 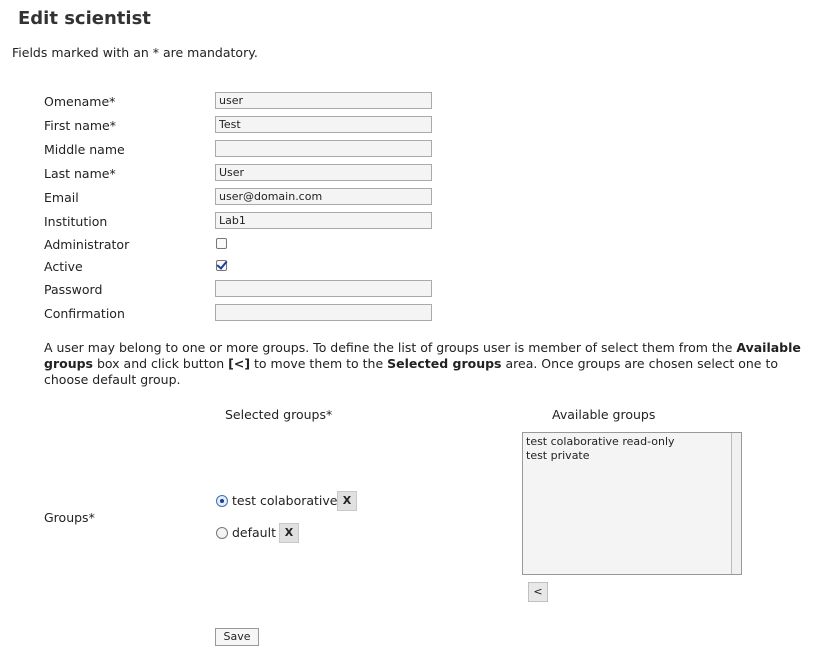 I want to click on confirmation-input, so click(x=323, y=312).